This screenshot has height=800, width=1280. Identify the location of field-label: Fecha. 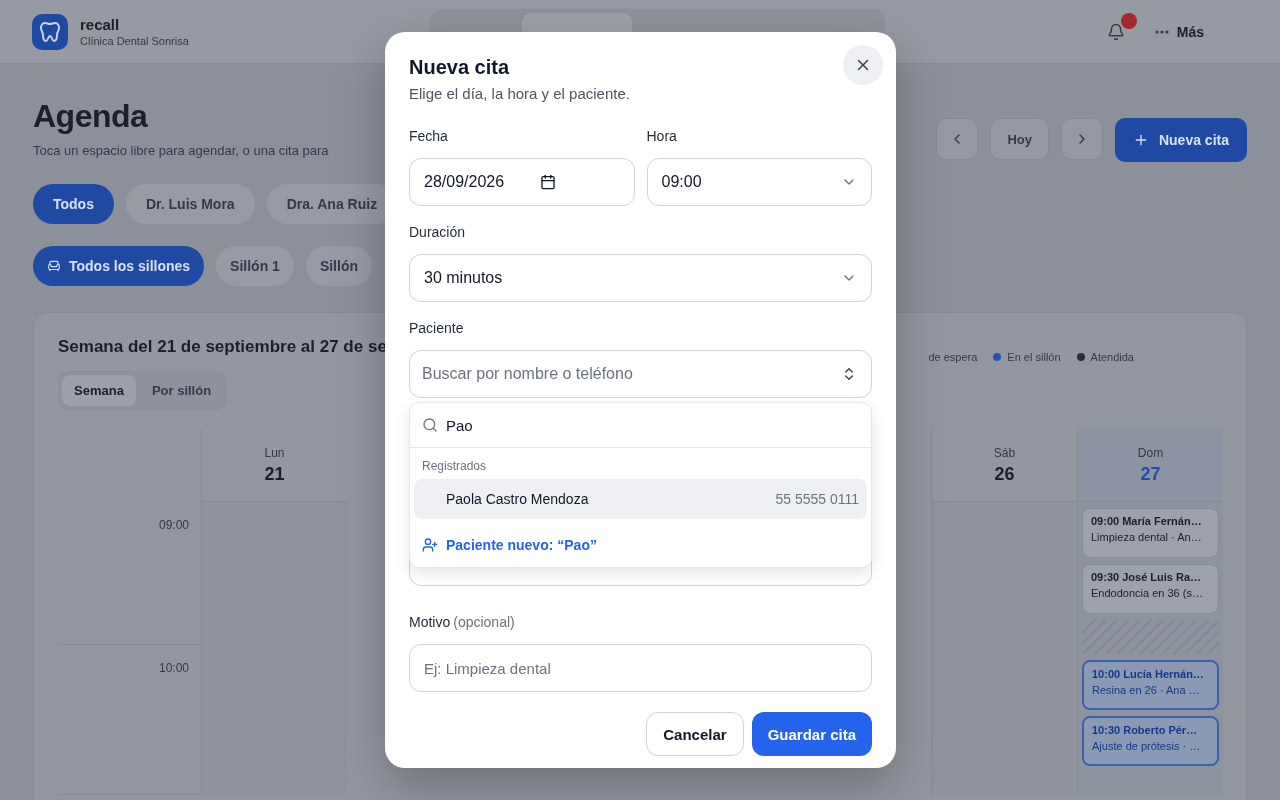
(429, 137).